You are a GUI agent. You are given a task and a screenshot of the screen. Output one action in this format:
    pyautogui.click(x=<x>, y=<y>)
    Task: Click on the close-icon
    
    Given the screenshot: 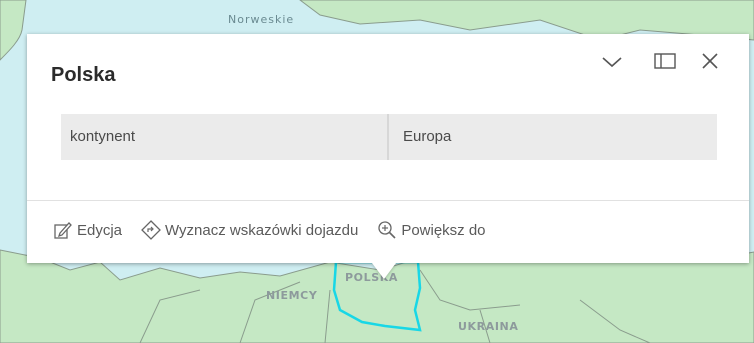 What is the action you would take?
    pyautogui.click(x=710, y=61)
    